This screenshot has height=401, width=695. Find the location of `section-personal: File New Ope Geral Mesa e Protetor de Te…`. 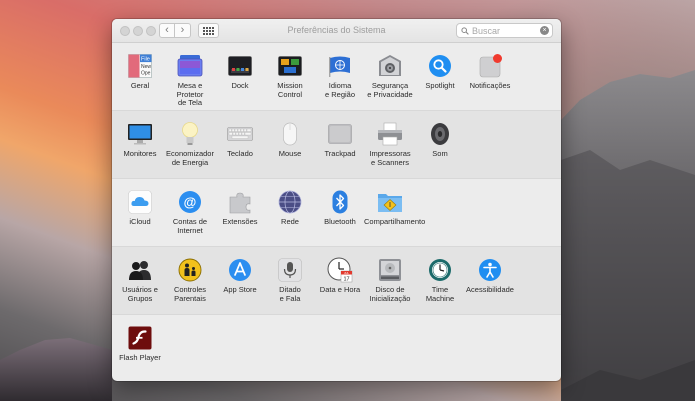

section-personal: File New Ope Geral Mesa e Protetor de Te… is located at coordinates (336, 77).